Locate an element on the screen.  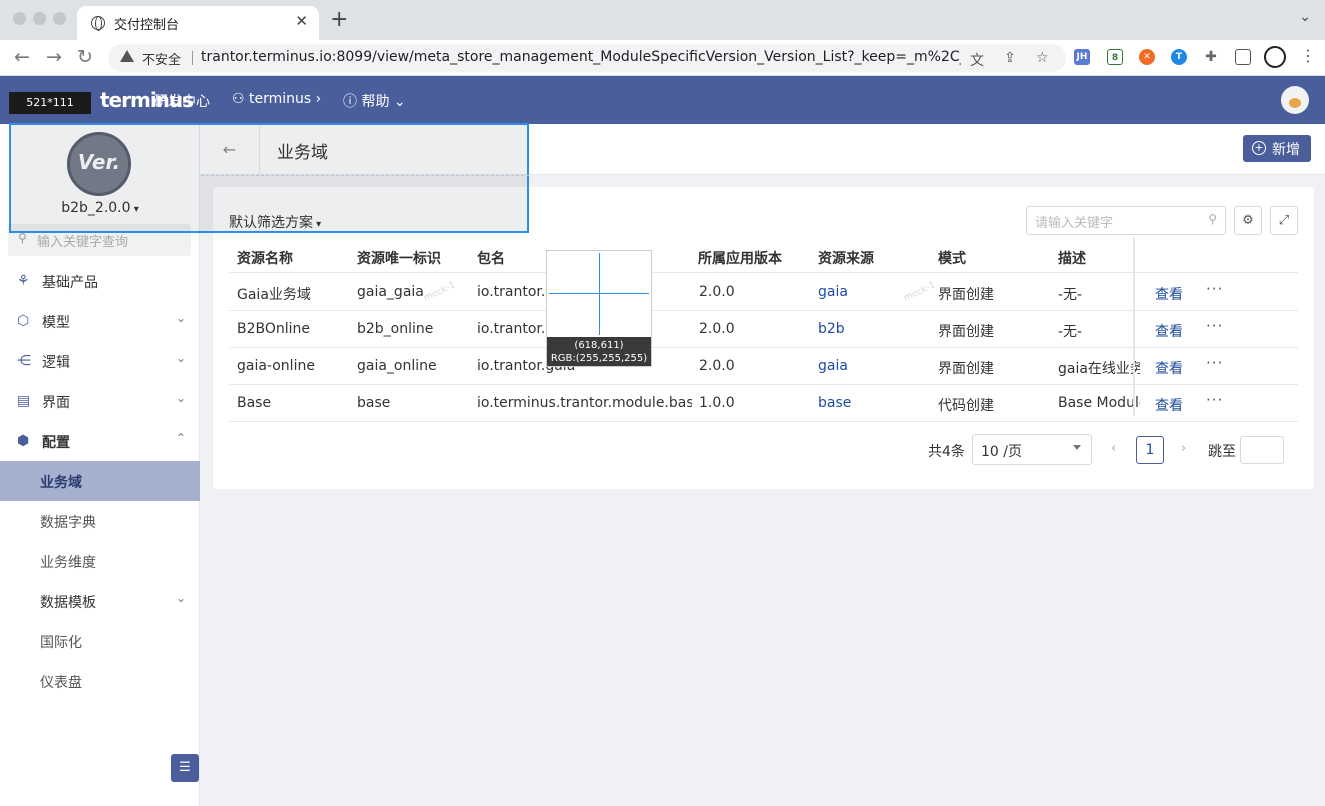
cell-source-link: gaia is located at coordinates (873, 366).